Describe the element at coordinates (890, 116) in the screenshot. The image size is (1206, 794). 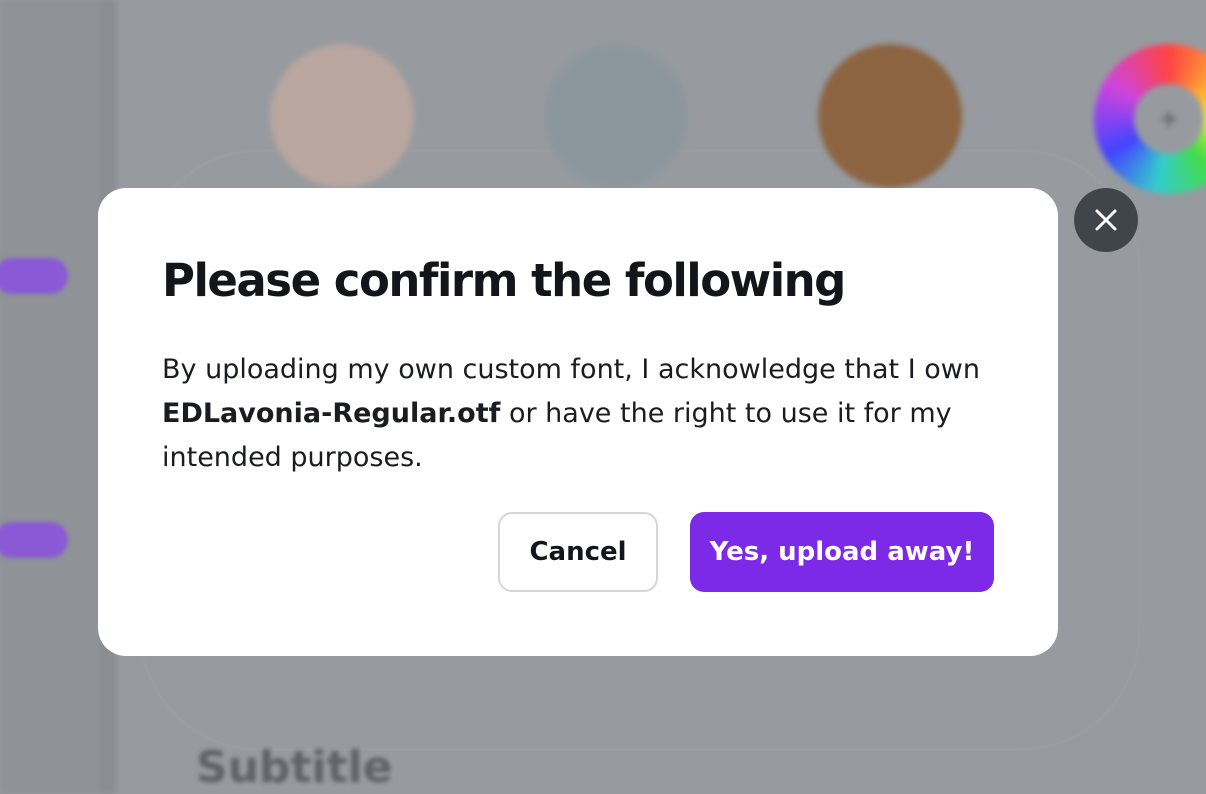
I see `color-swatch-brown` at that location.